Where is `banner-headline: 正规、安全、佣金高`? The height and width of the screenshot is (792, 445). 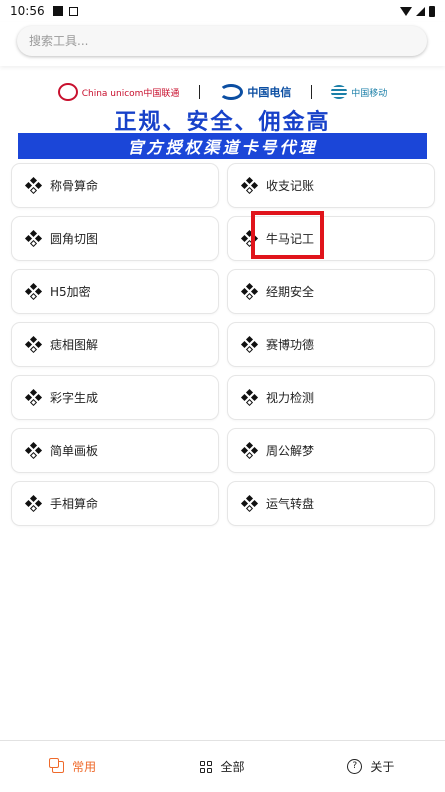
banner-headline: 正规、安全、佣金高 is located at coordinates (222, 121).